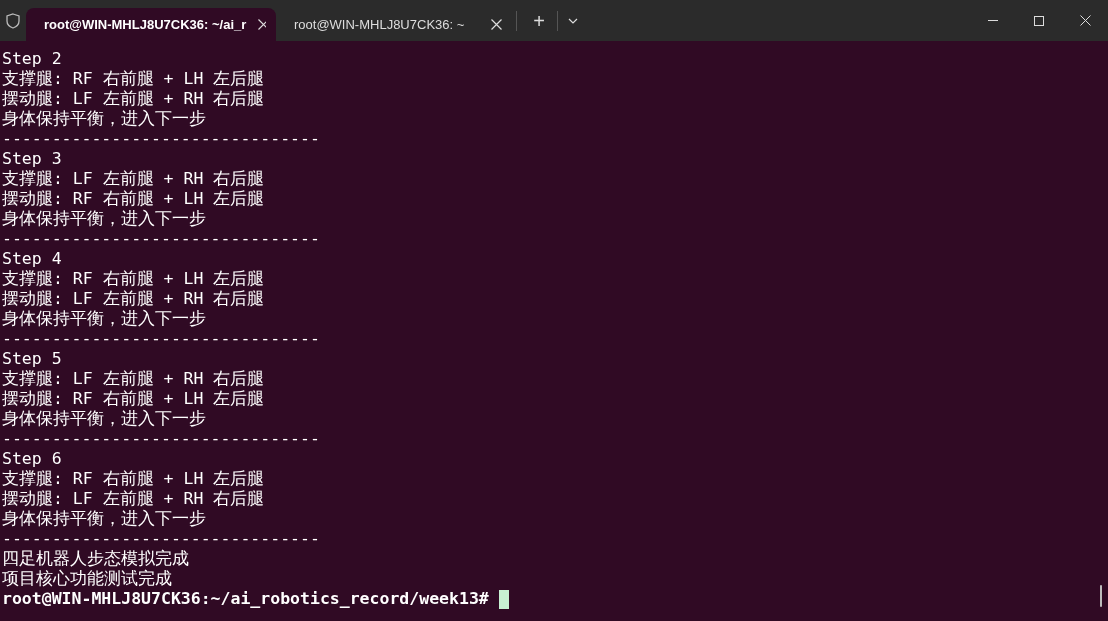 The image size is (1108, 621). What do you see at coordinates (32, 59) in the screenshot?
I see `terminal-line: Step 2` at bounding box center [32, 59].